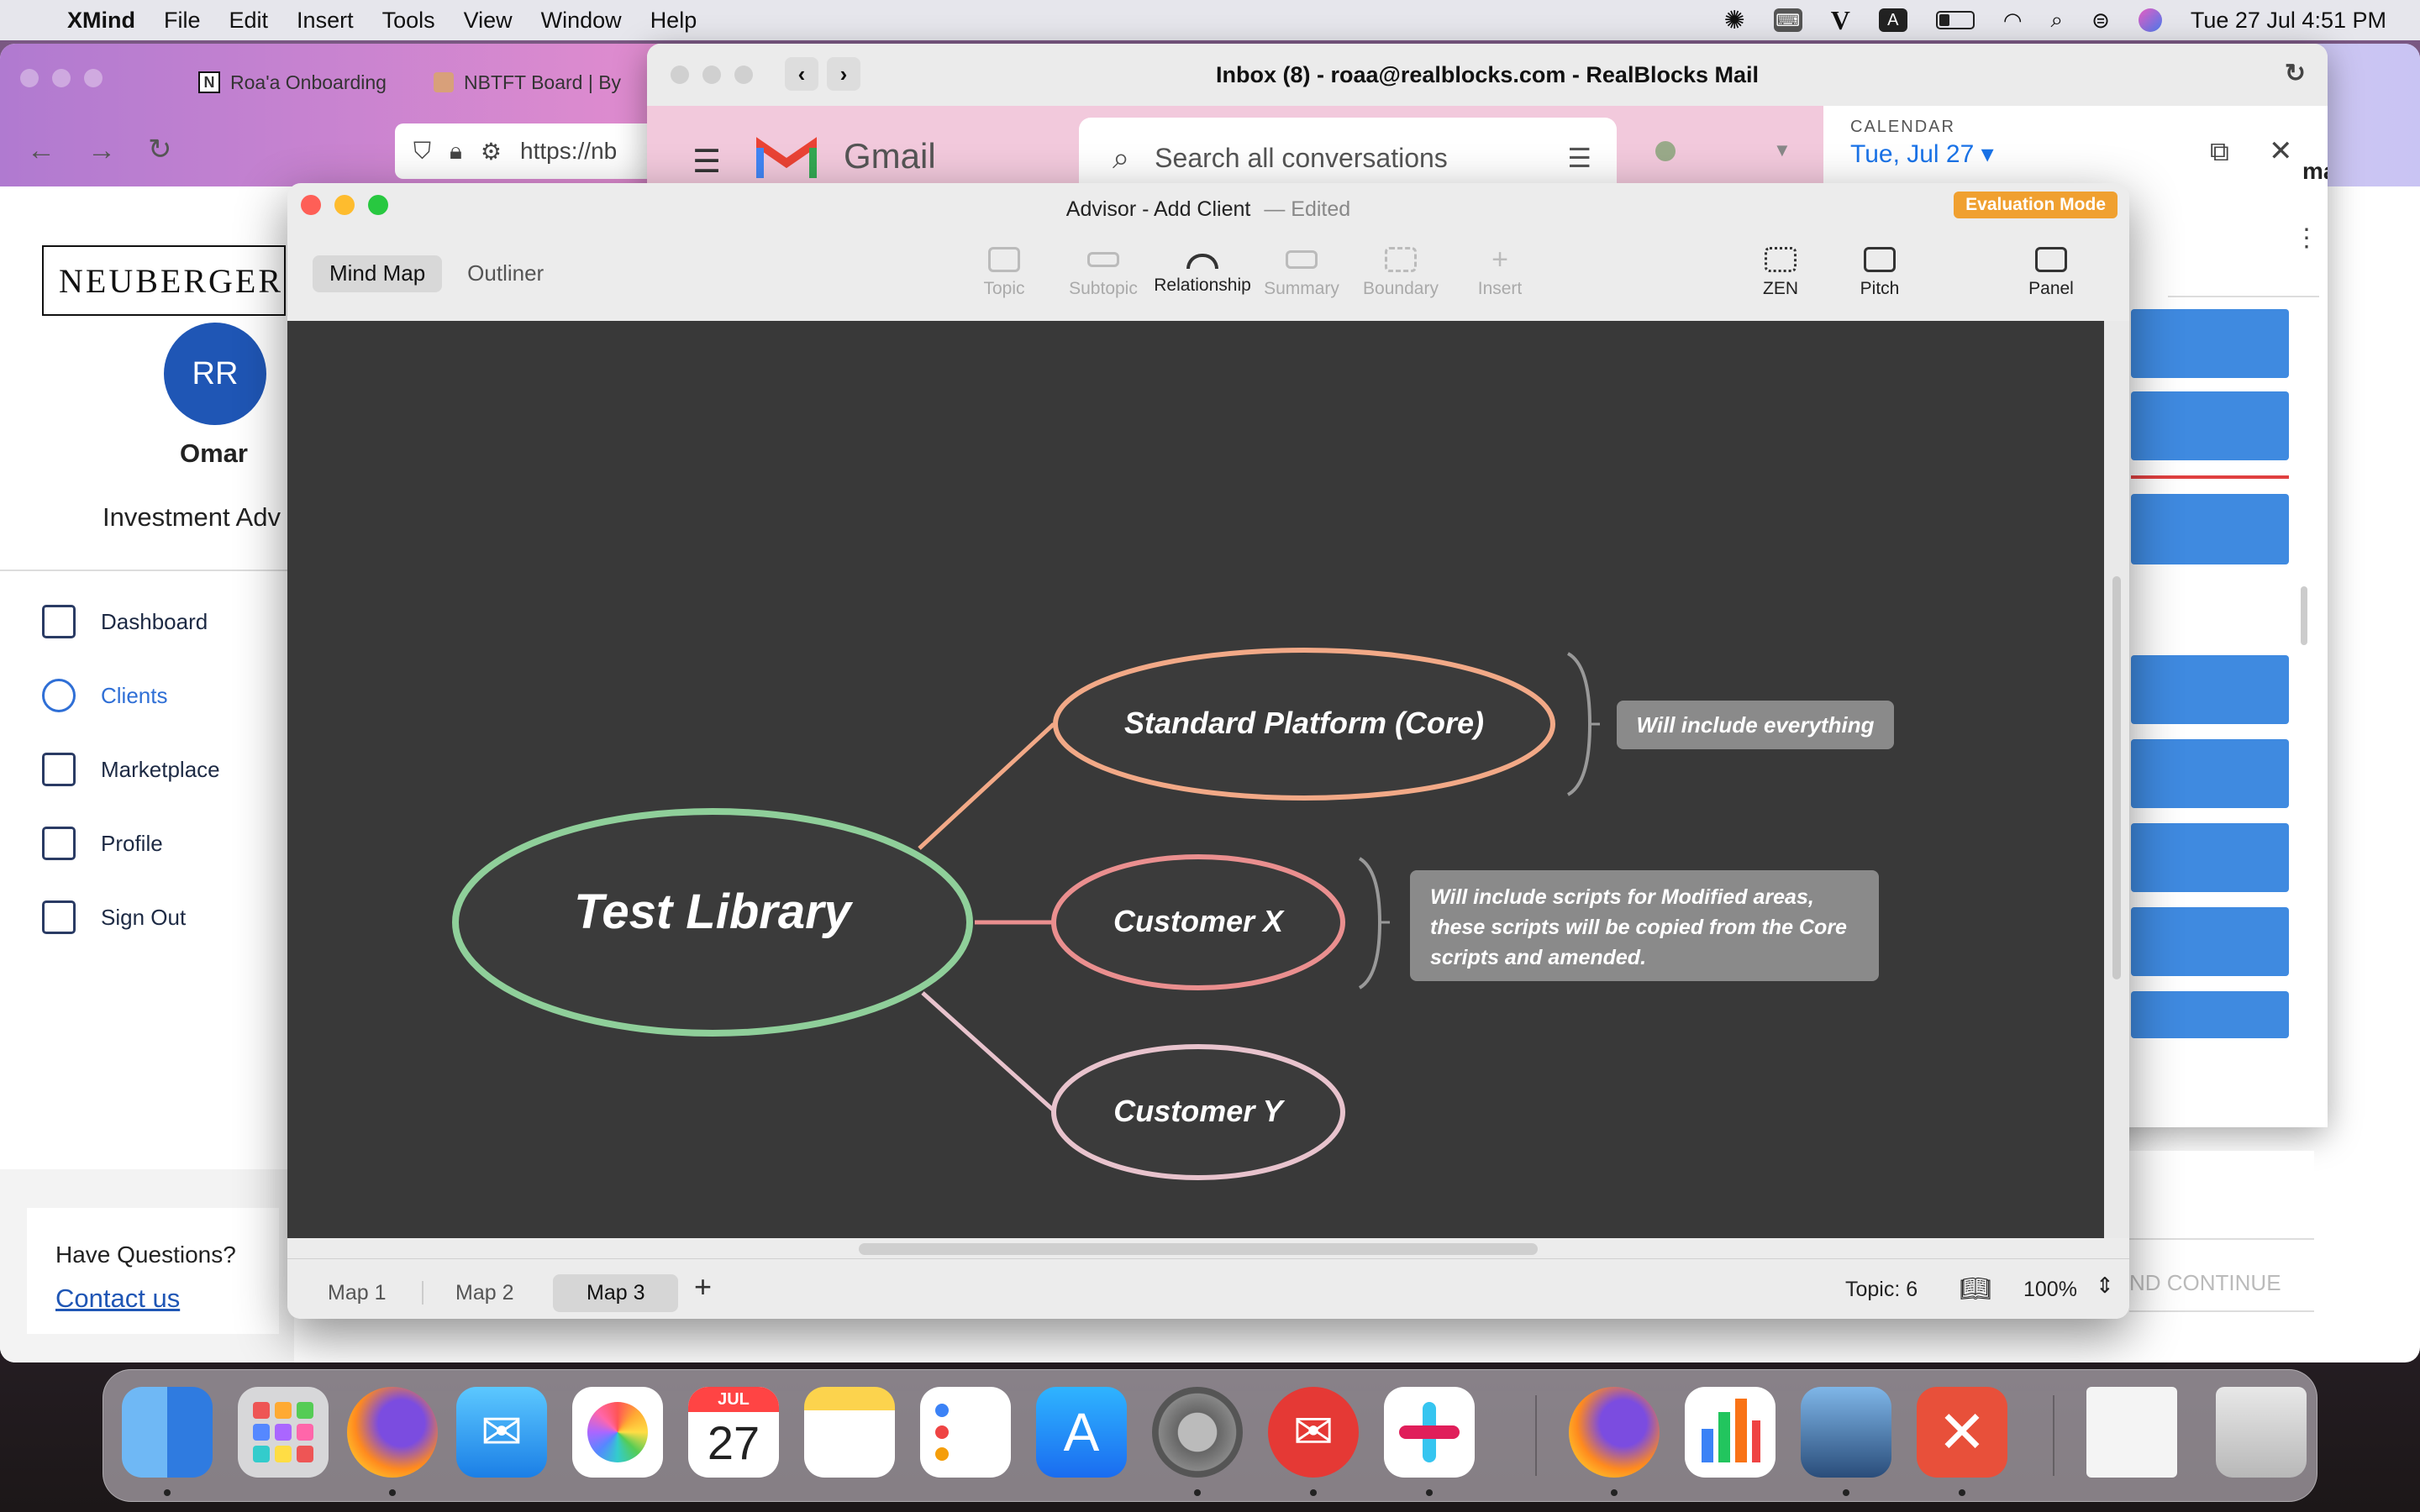 This screenshot has height=1512, width=2420. I want to click on more-options-icon: ⋮, so click(2306, 238).